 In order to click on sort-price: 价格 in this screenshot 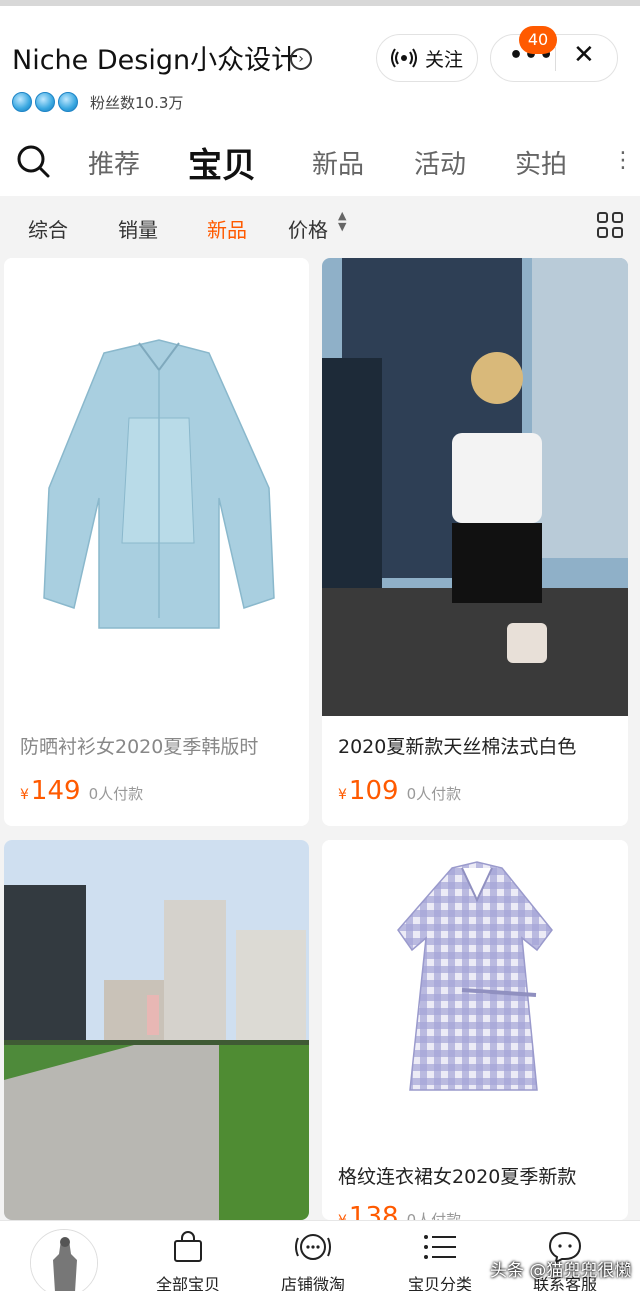, I will do `click(308, 228)`.